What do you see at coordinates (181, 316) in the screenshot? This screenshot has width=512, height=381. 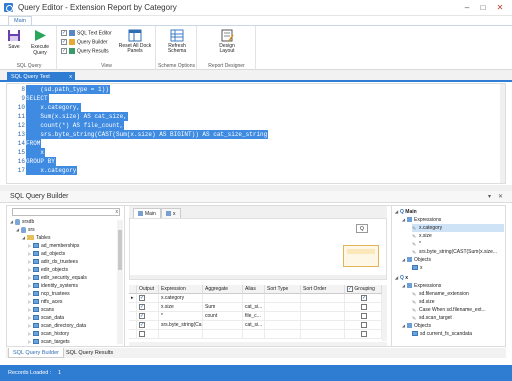 I see `grid-cell-expression: *` at bounding box center [181, 316].